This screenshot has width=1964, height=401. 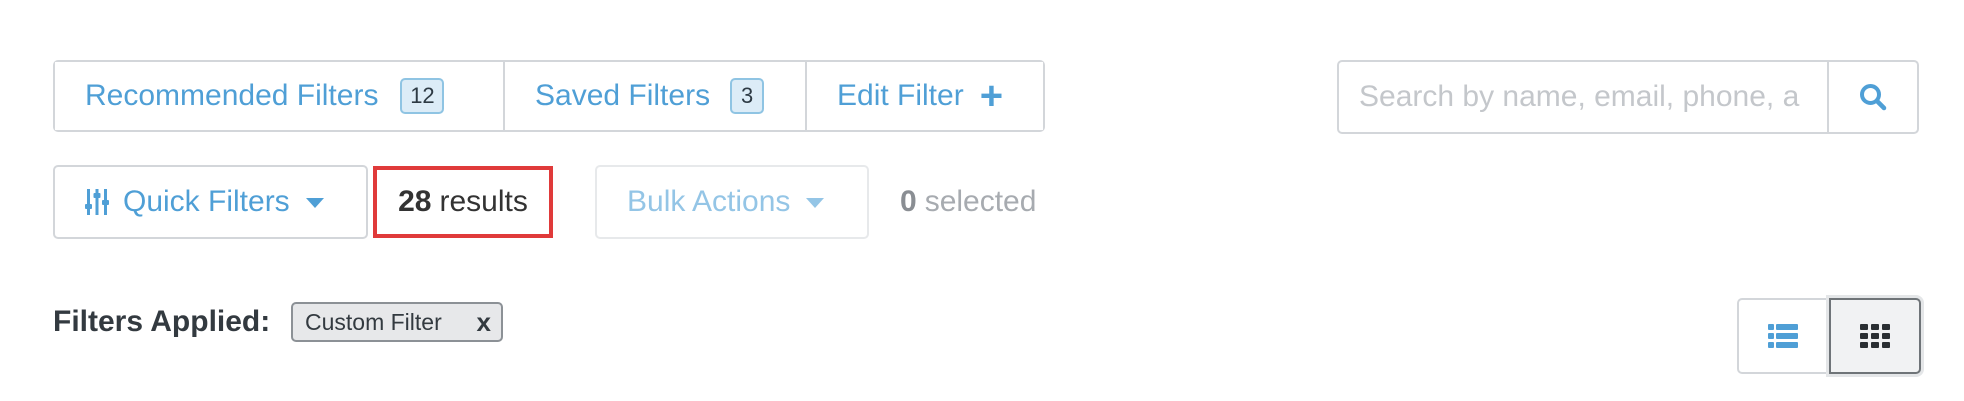 What do you see at coordinates (206, 201) in the screenshot?
I see `quick-filters-label: Quick Filters` at bounding box center [206, 201].